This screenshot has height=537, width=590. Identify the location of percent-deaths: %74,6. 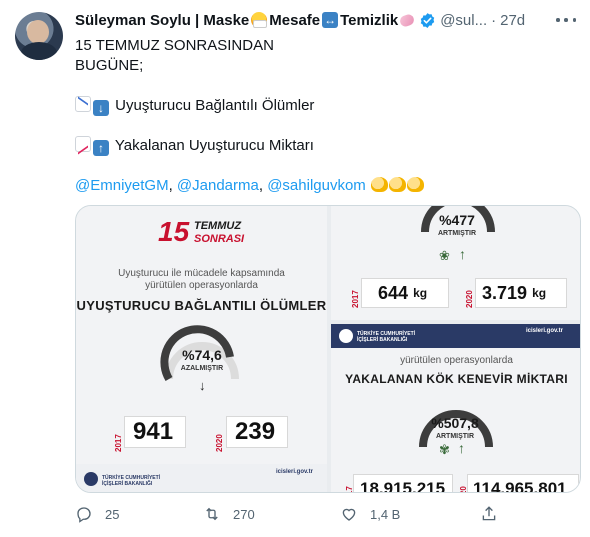
(202, 355).